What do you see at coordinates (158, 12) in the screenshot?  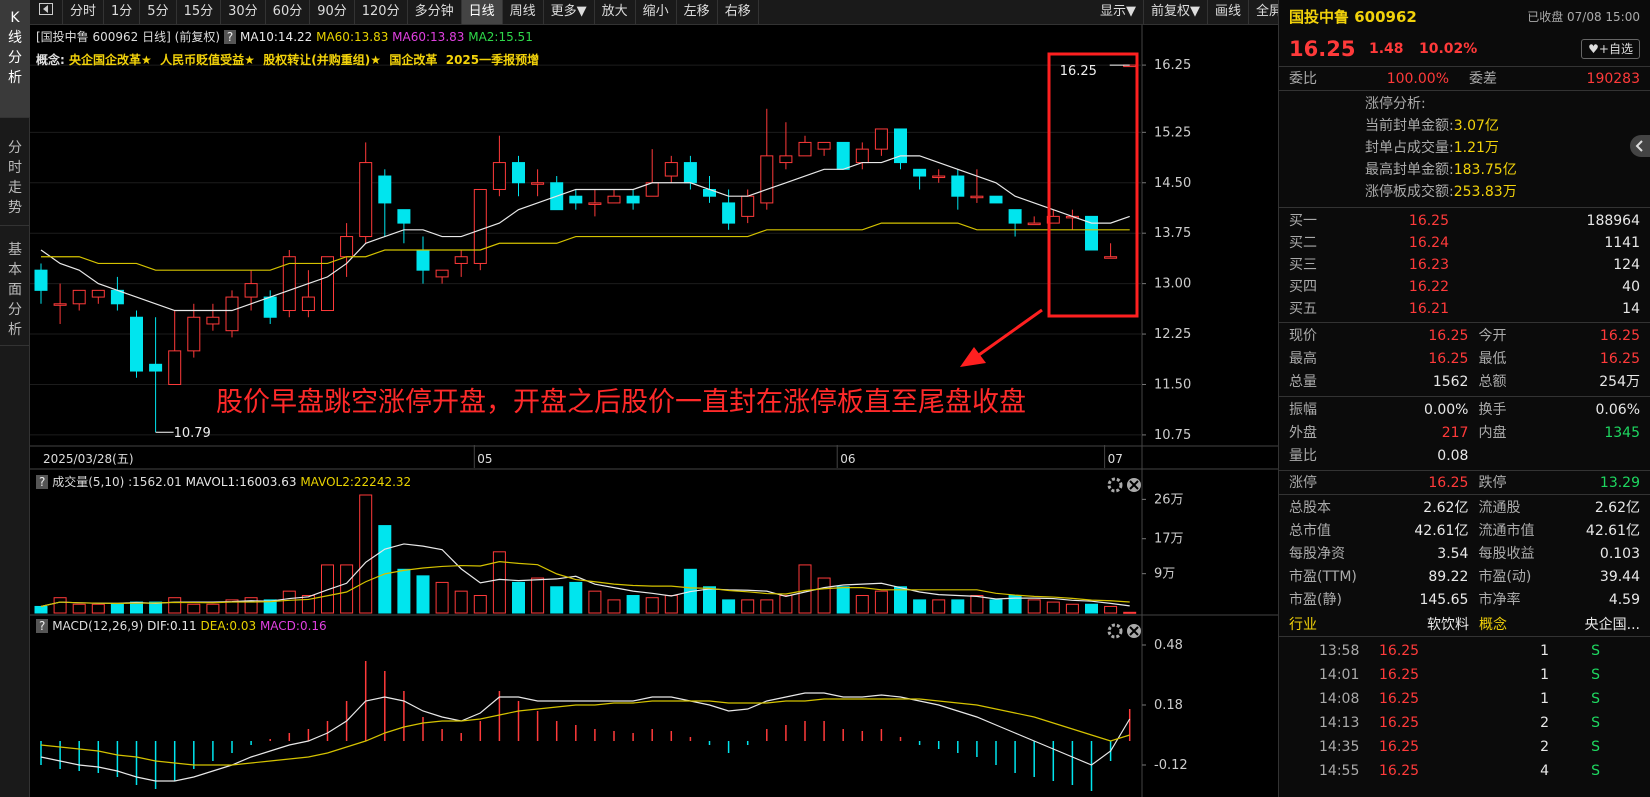 I see `period-button: 5分` at bounding box center [158, 12].